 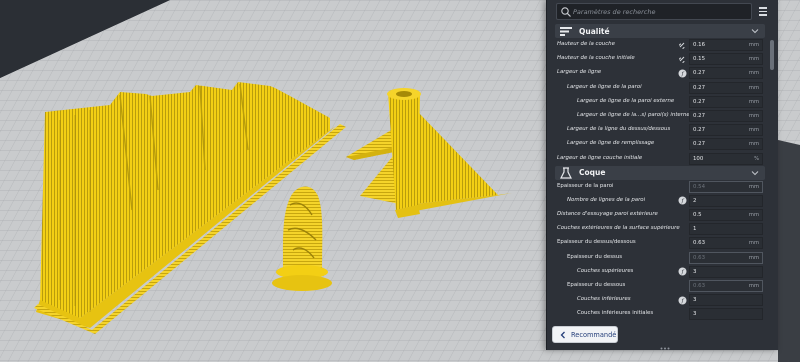 I want to click on setting-label: Couches supérieures, so click(x=605, y=270).